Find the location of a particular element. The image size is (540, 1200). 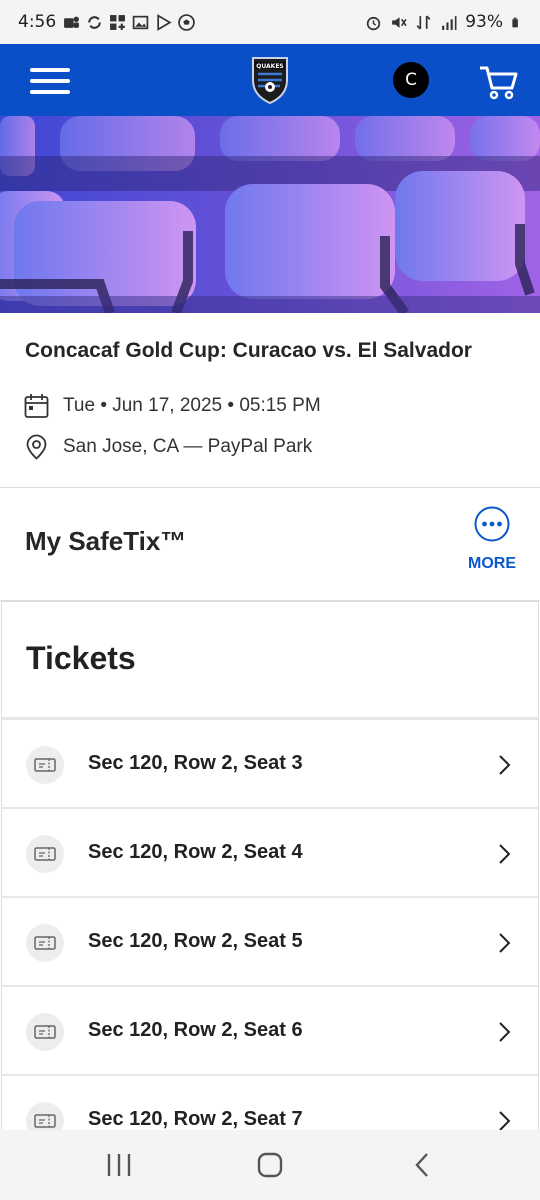

tickets-title: Tickets is located at coordinates (81, 658).